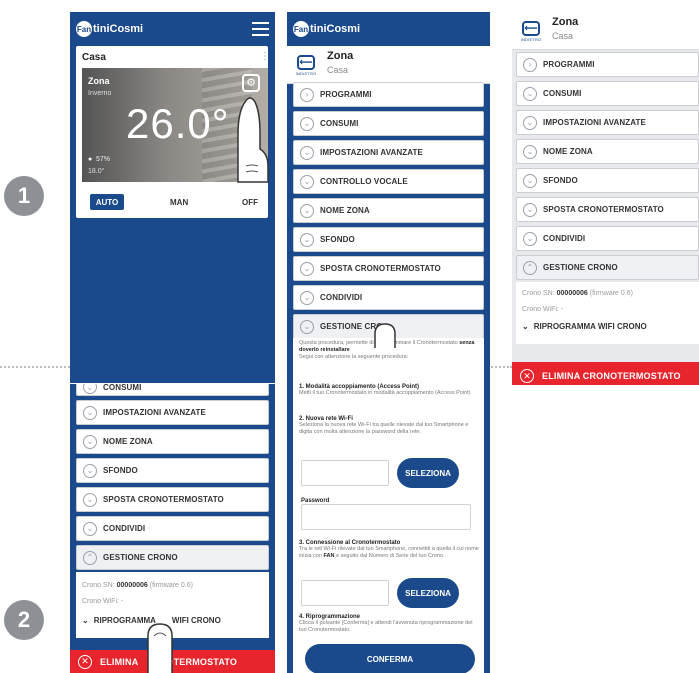 The image size is (699, 673). Describe the element at coordinates (179, 202) in the screenshot. I see `mode-man-button: MAN` at that location.